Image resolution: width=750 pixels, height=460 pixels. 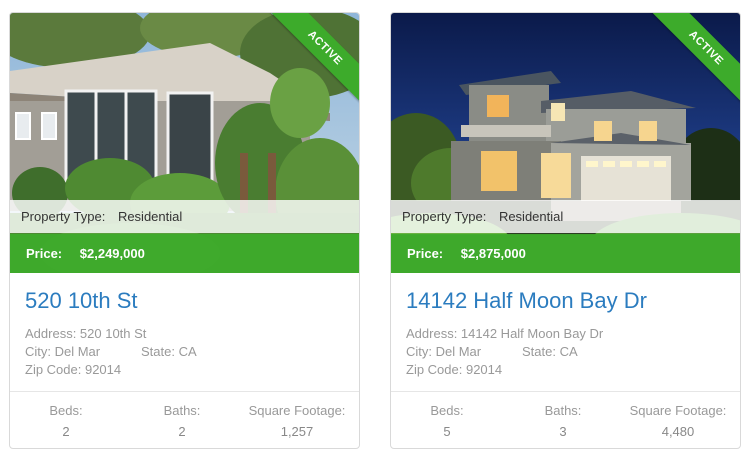 What do you see at coordinates (184, 253) in the screenshot?
I see `price-bar: Price: $2,249,000` at bounding box center [184, 253].